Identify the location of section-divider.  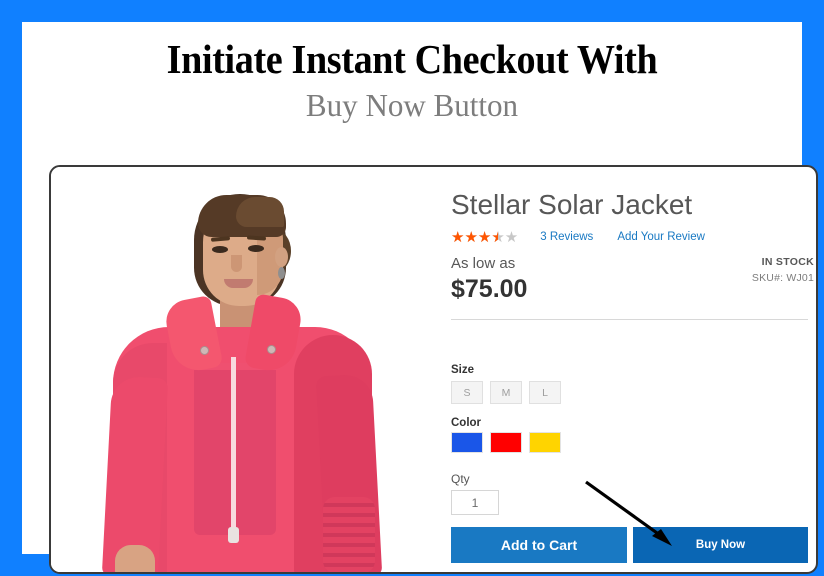
(629, 319).